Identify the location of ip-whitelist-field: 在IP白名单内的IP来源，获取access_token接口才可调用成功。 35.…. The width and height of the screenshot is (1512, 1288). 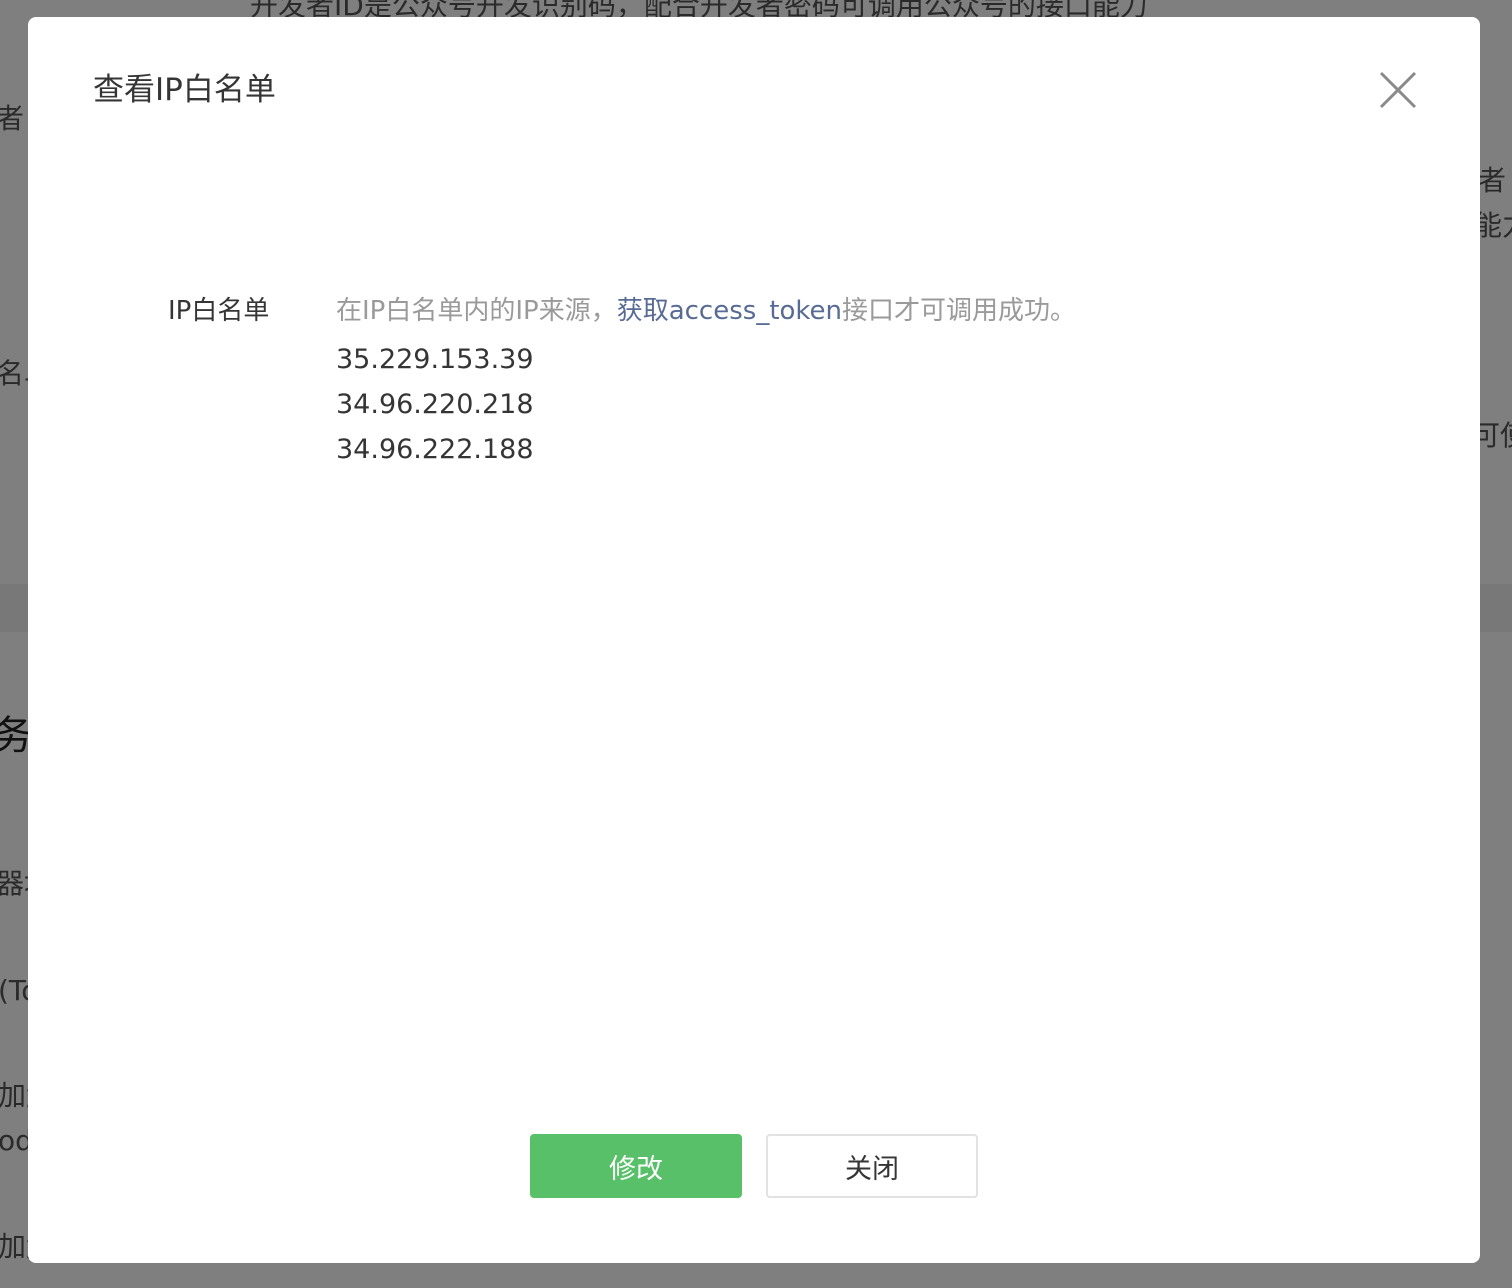
(706, 383).